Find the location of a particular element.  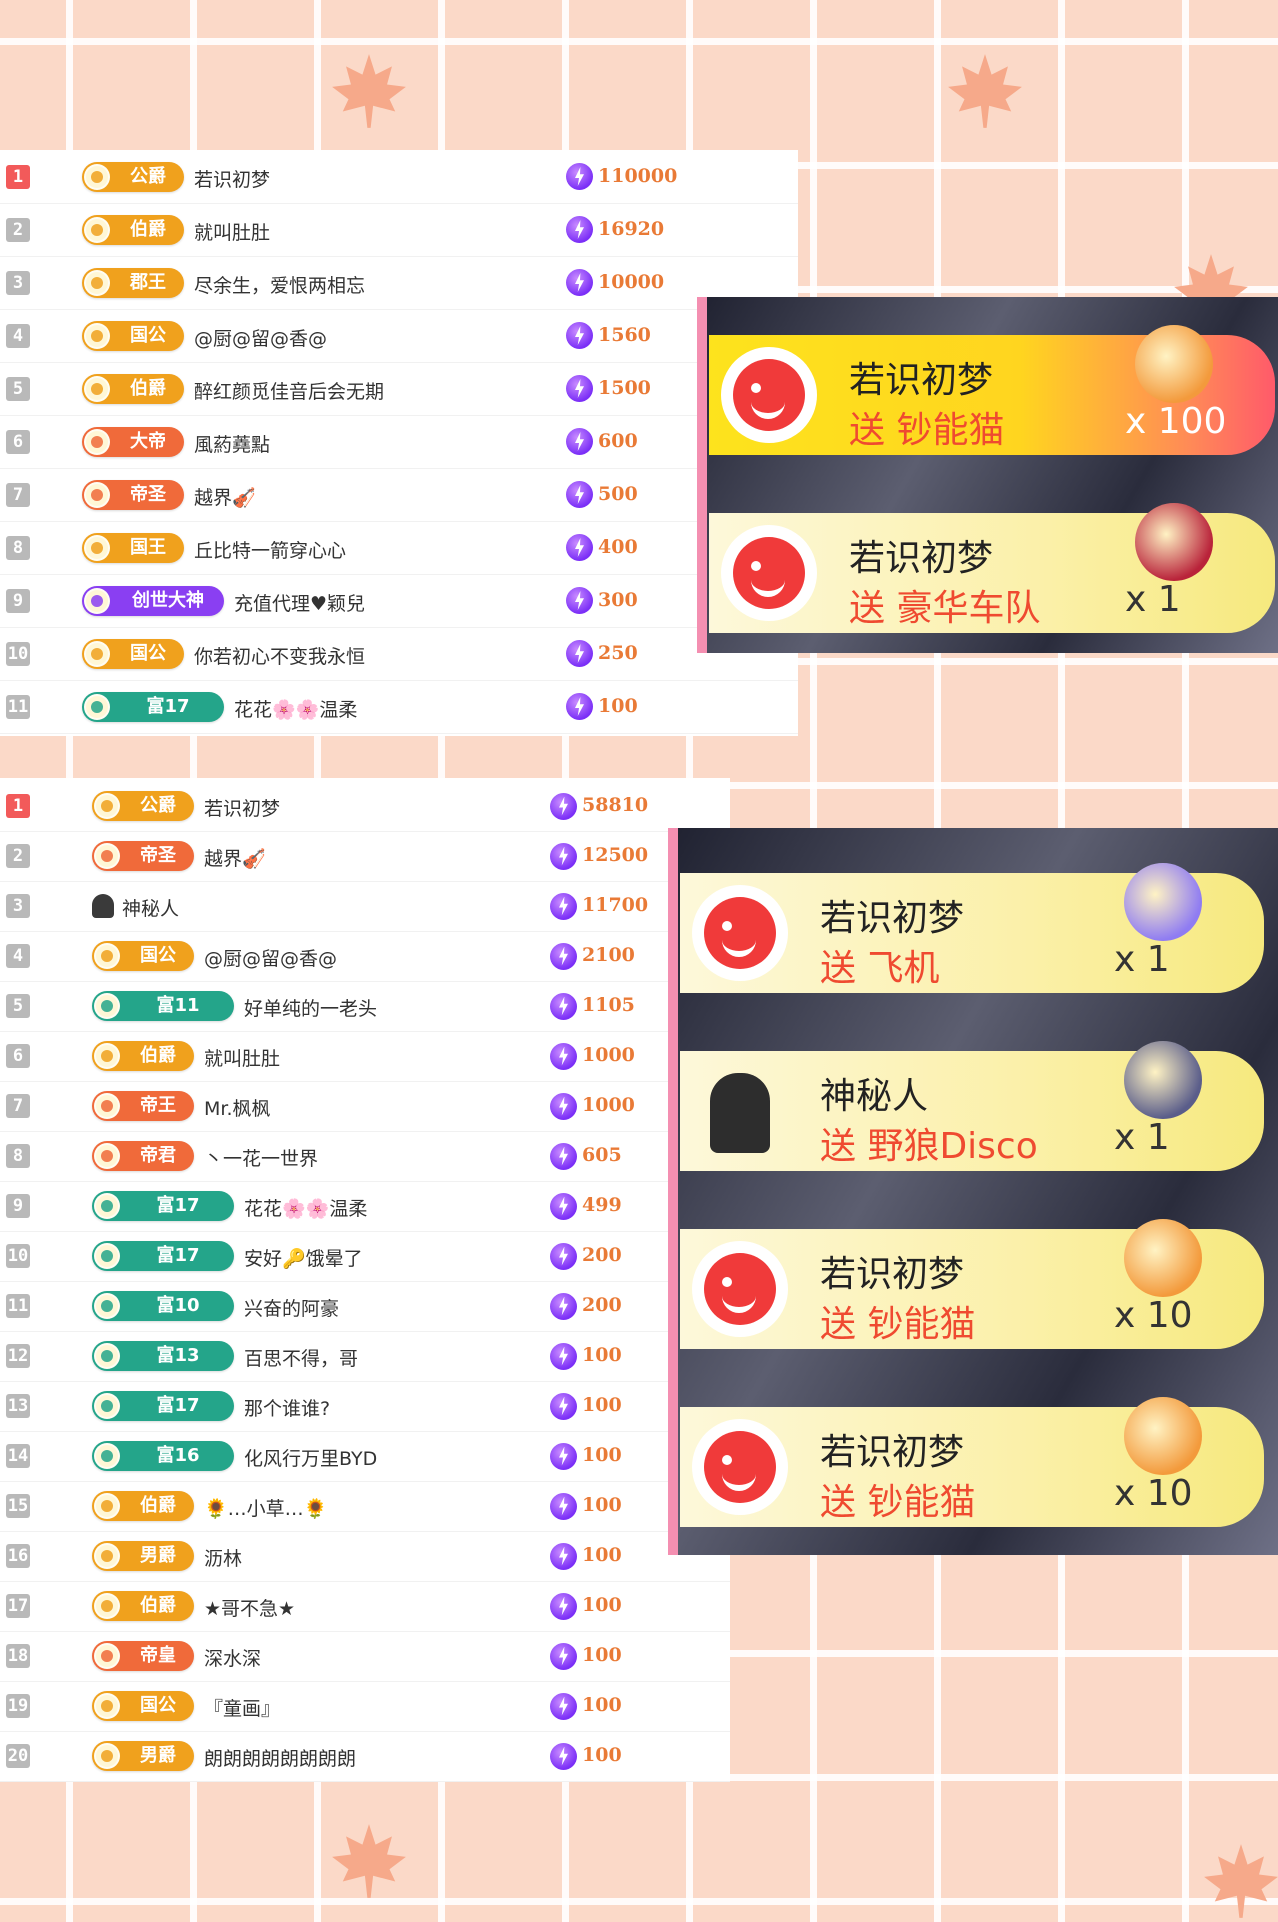

gift-quantity: x 1 is located at coordinates (1153, 599).